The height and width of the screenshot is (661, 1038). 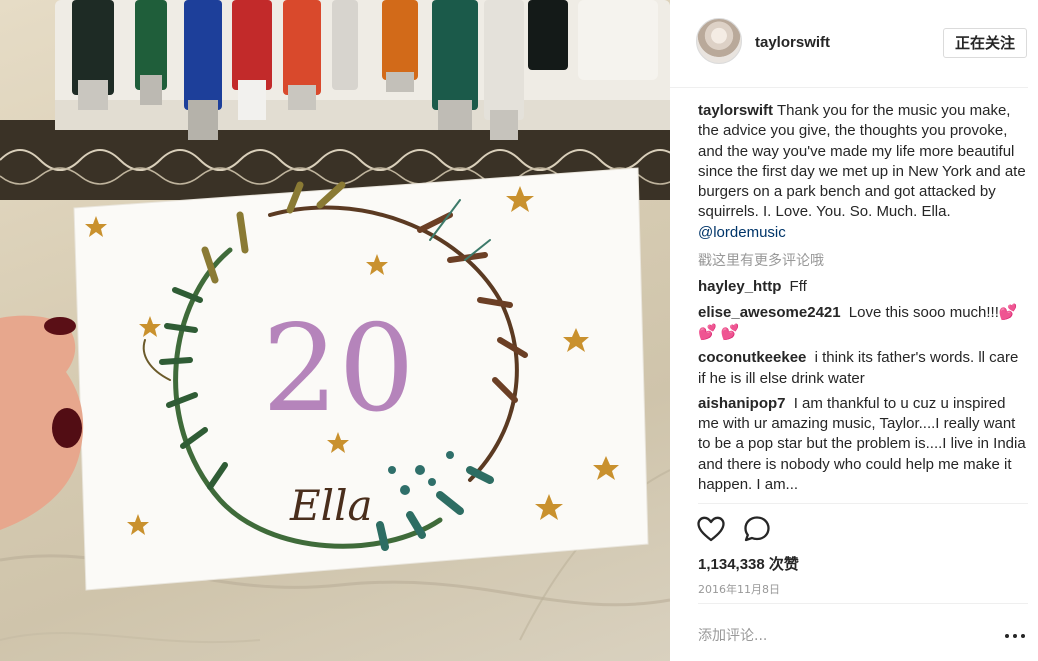 What do you see at coordinates (742, 232) in the screenshot?
I see `caption-mention-link: @lordemusic` at bounding box center [742, 232].